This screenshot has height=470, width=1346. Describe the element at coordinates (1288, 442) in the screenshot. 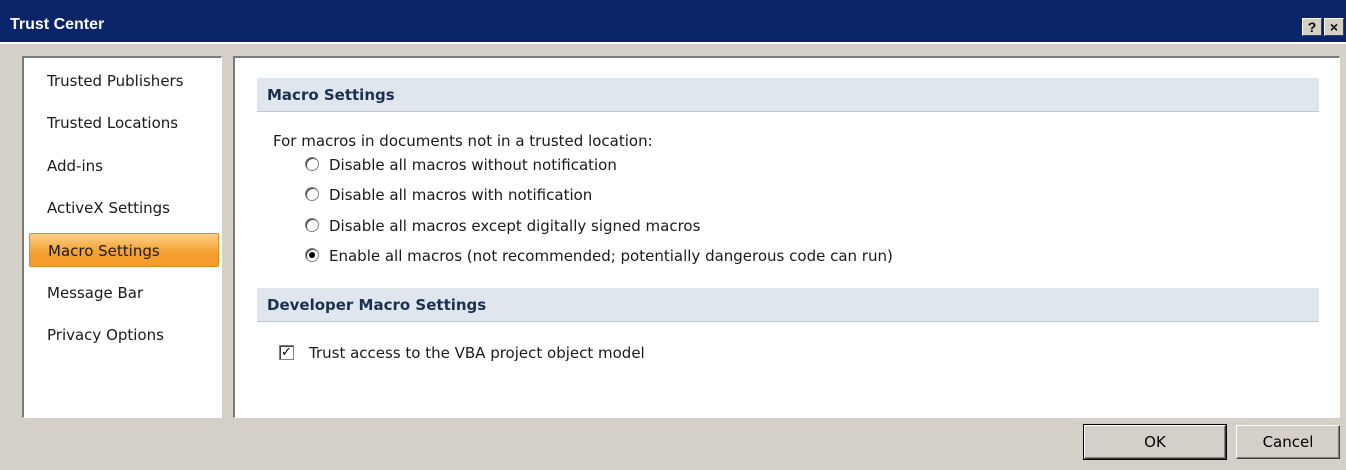

I see `cancel-button: Cancel` at that location.